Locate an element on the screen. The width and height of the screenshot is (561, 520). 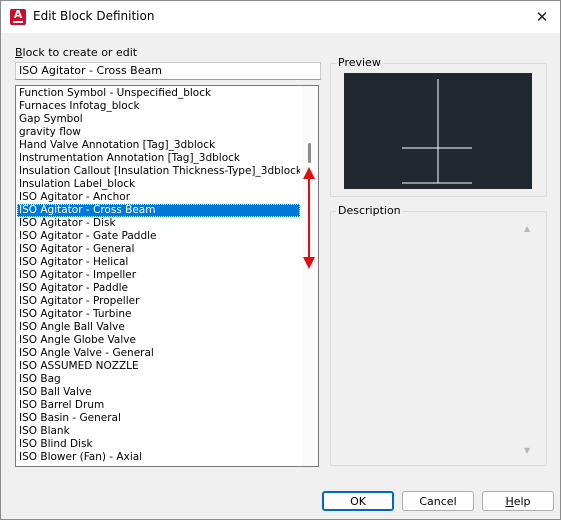
list-item: ISO Bag is located at coordinates (158, 379).